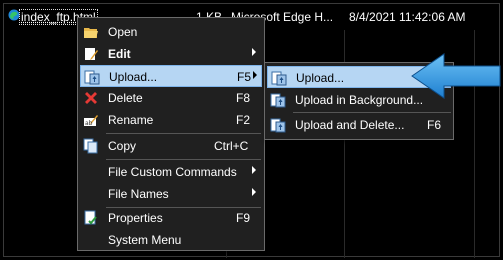 Image resolution: width=503 pixels, height=260 pixels. I want to click on column-divider, so click(474, 131).